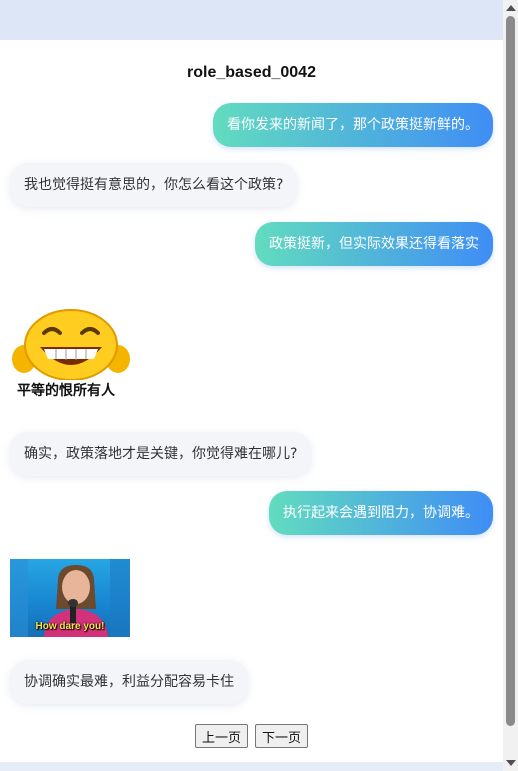  Describe the element at coordinates (70, 598) in the screenshot. I see `how-dare-you-meme: How dare you!` at that location.